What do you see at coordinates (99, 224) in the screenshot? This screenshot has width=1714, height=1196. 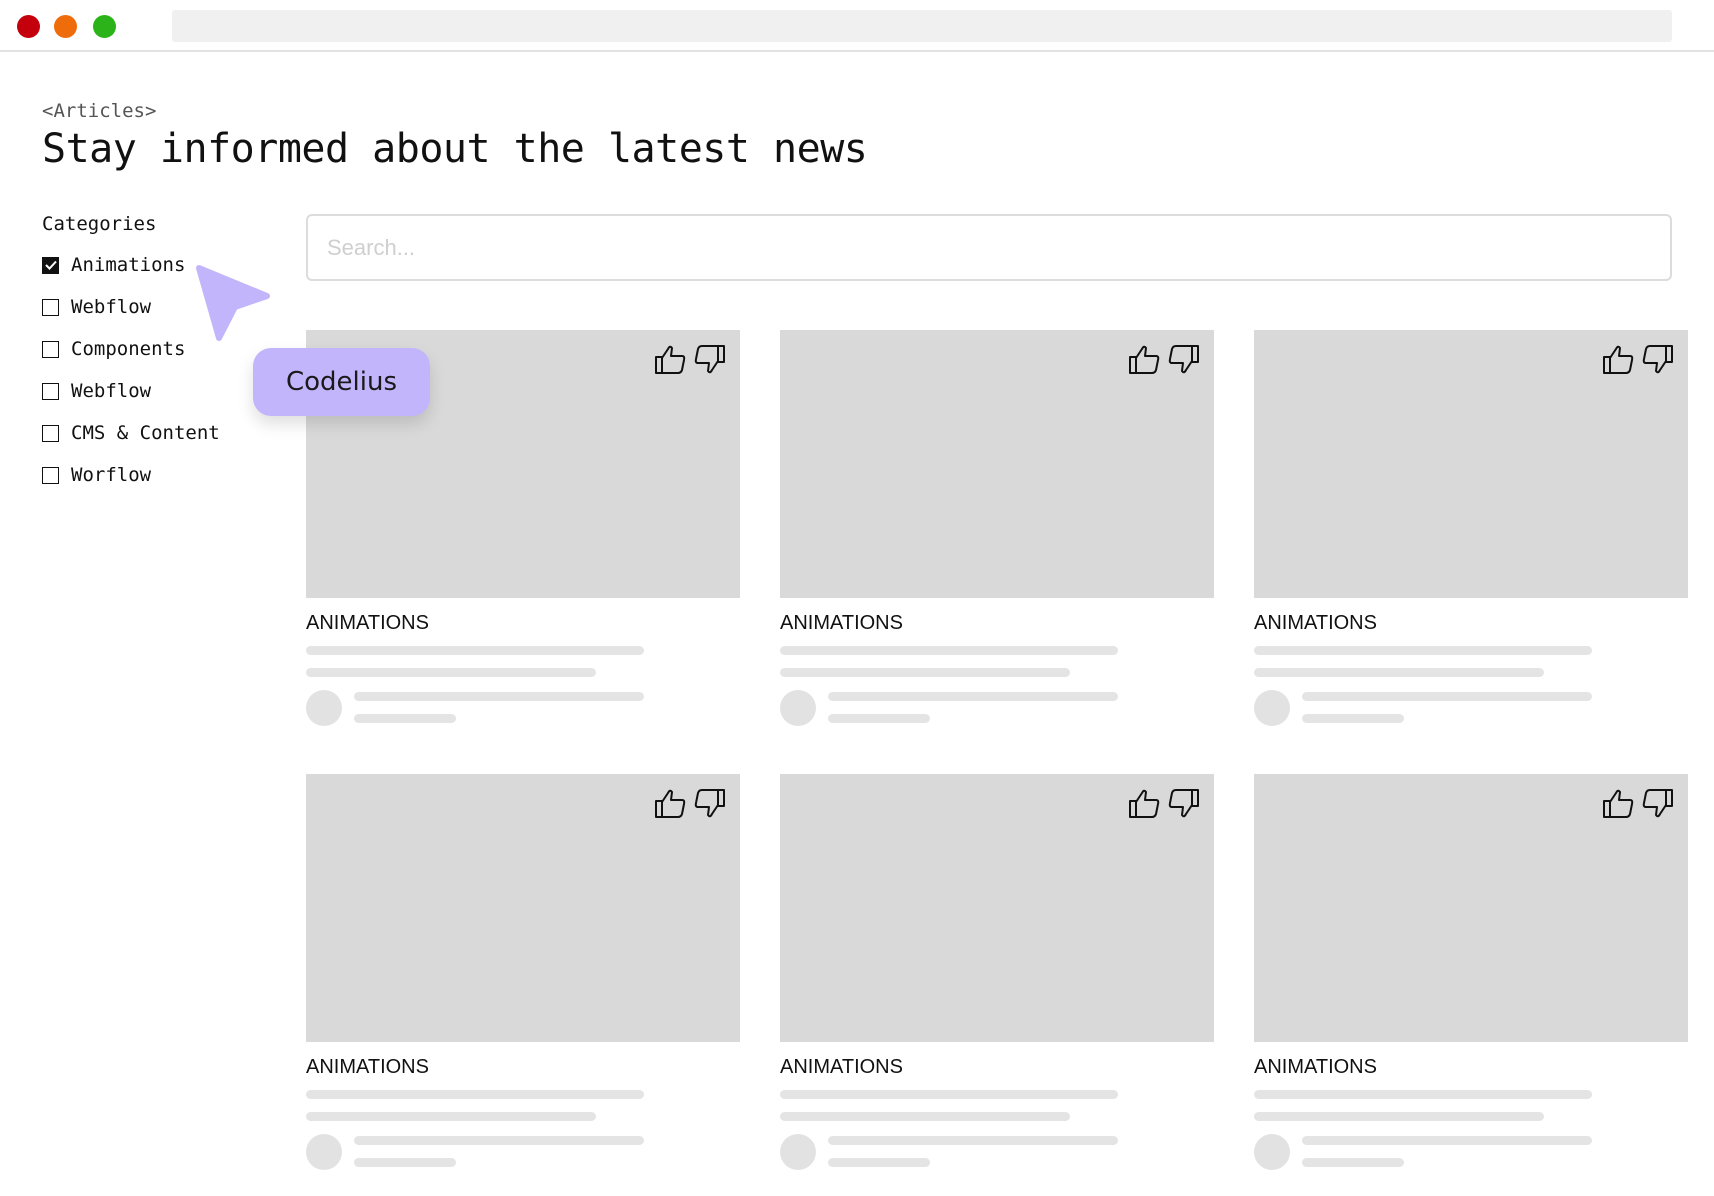 I see `categories-heading: Categories` at bounding box center [99, 224].